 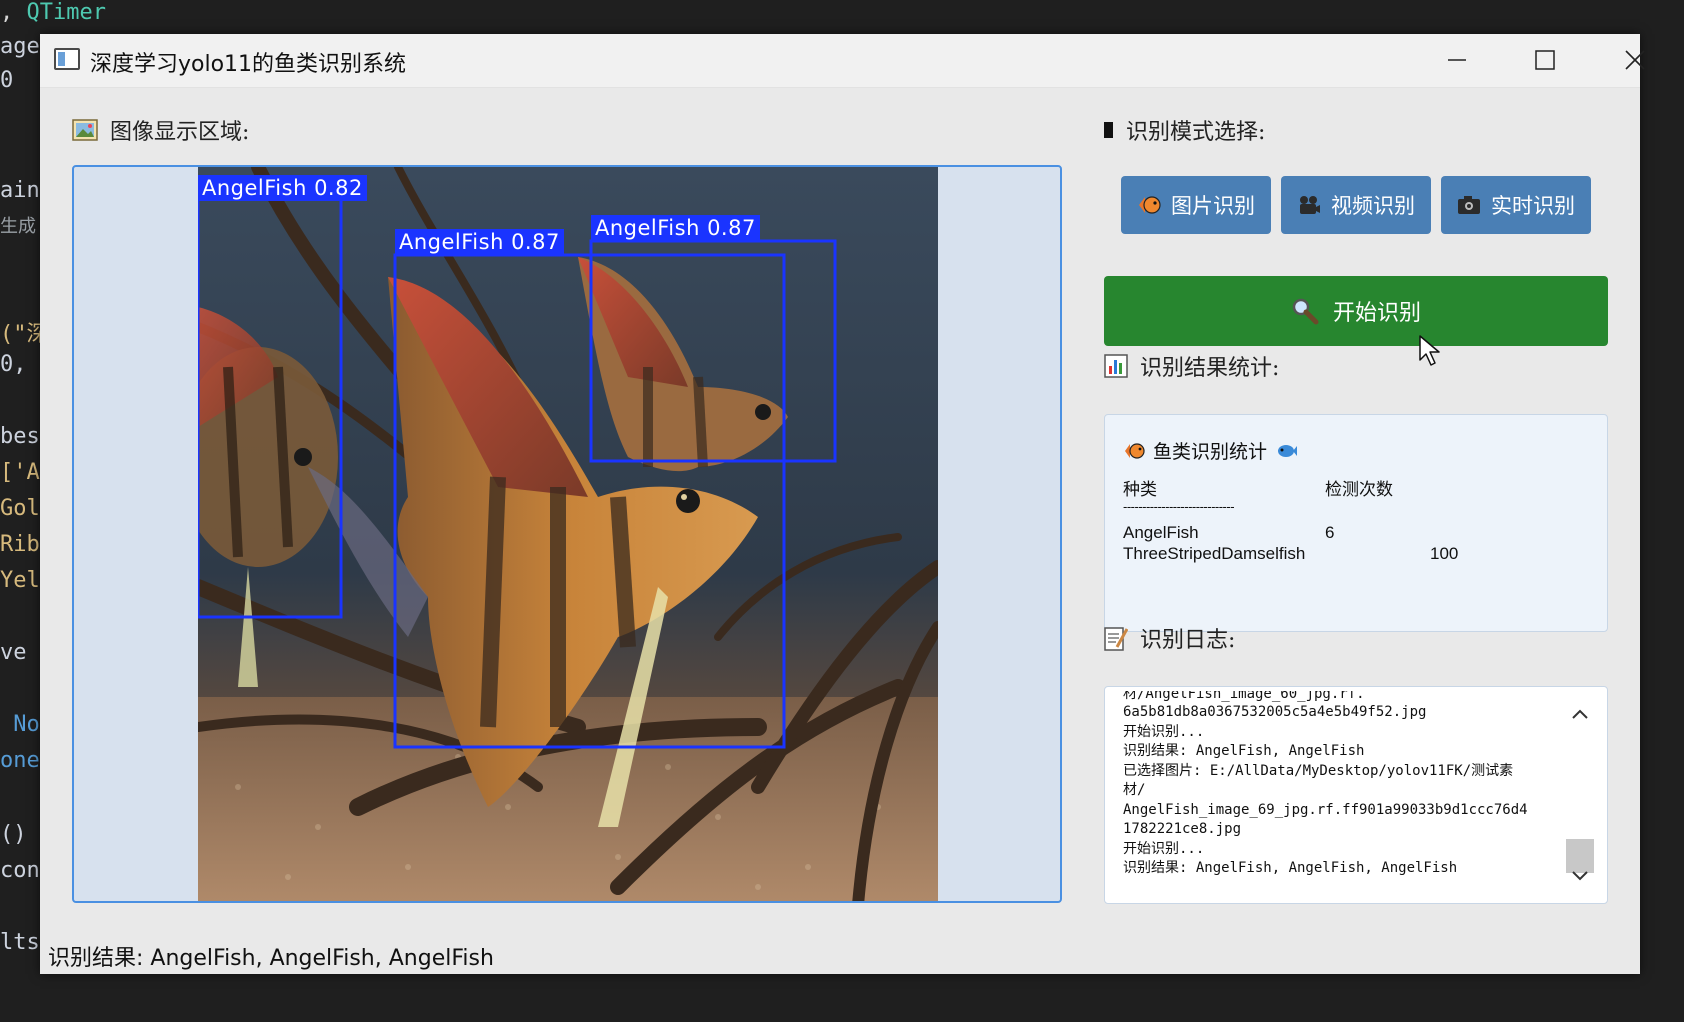 I want to click on image-recognition-label: 图片识别, so click(x=1213, y=206).